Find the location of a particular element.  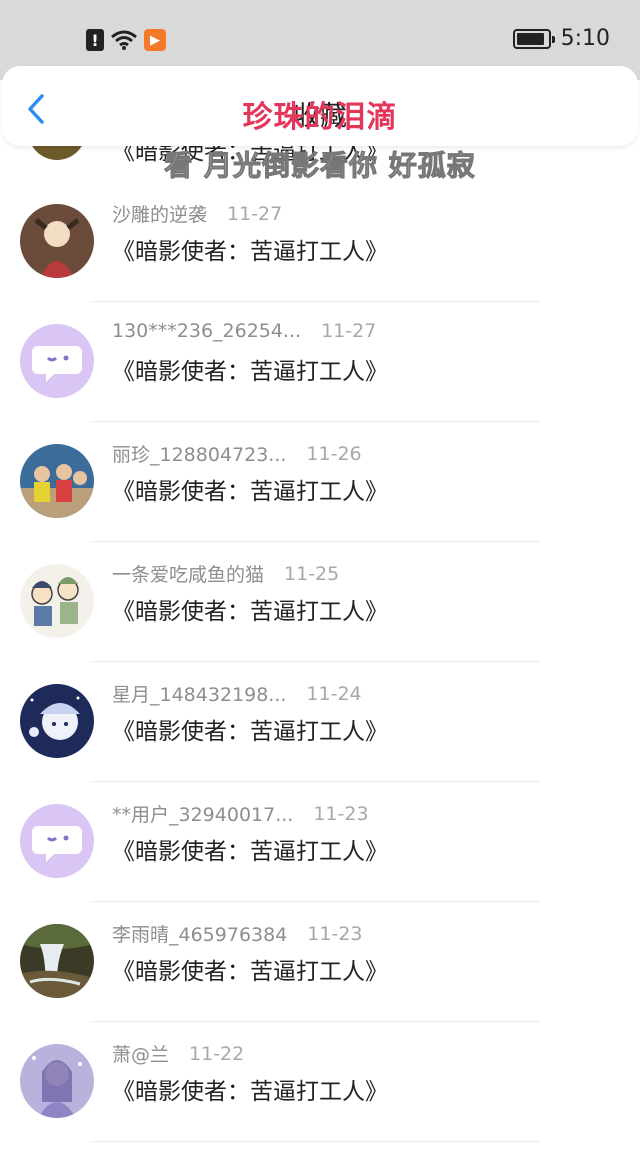

username: 萧@兰 is located at coordinates (140, 1053).